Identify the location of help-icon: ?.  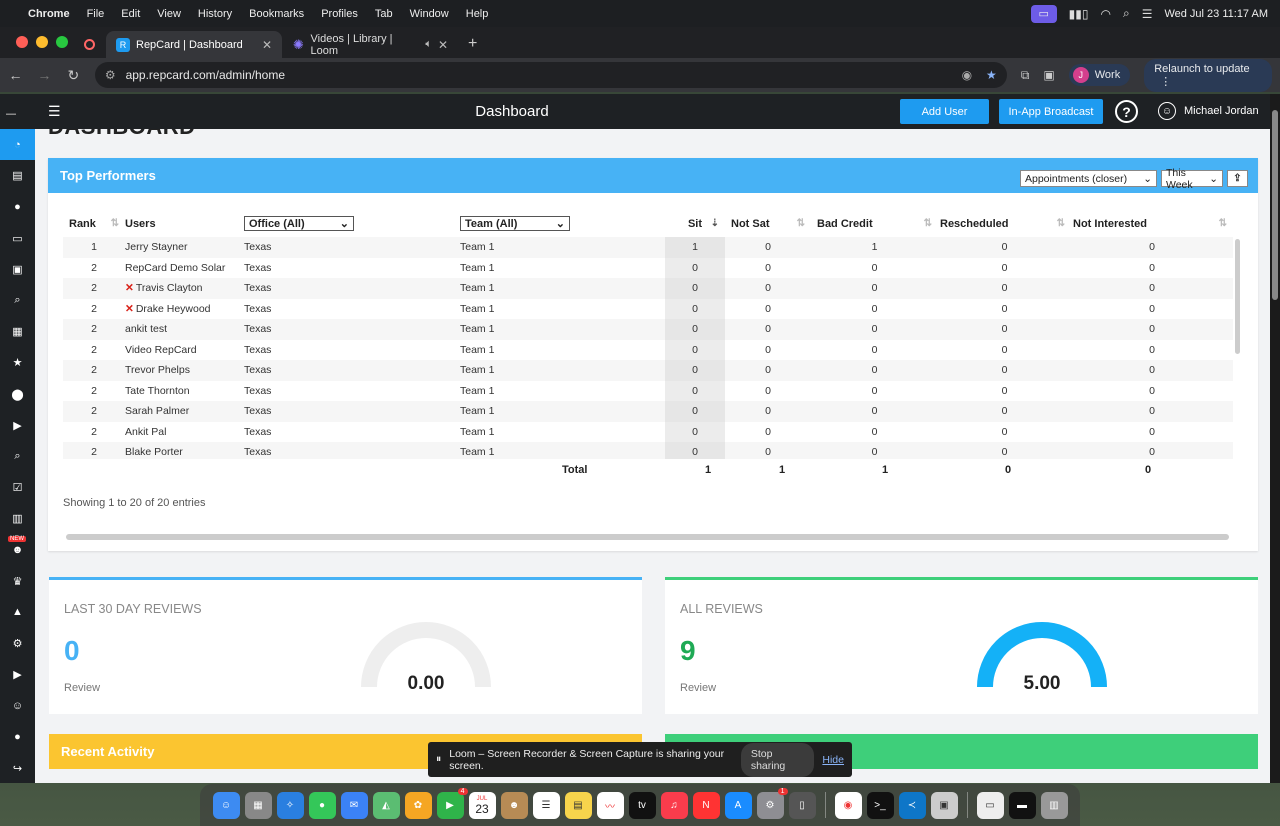
(1126, 111).